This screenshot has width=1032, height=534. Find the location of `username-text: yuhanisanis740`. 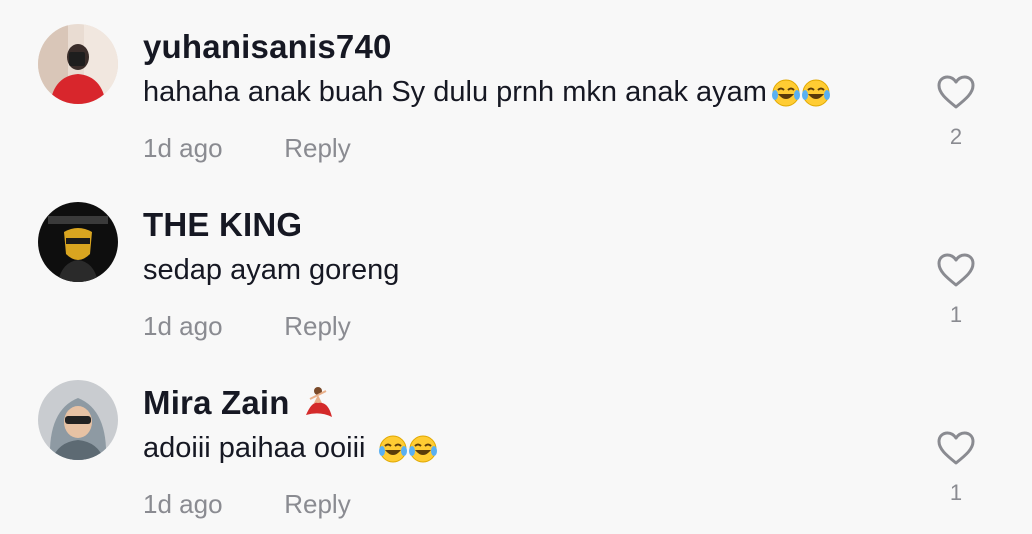

username-text: yuhanisanis740 is located at coordinates (267, 46).